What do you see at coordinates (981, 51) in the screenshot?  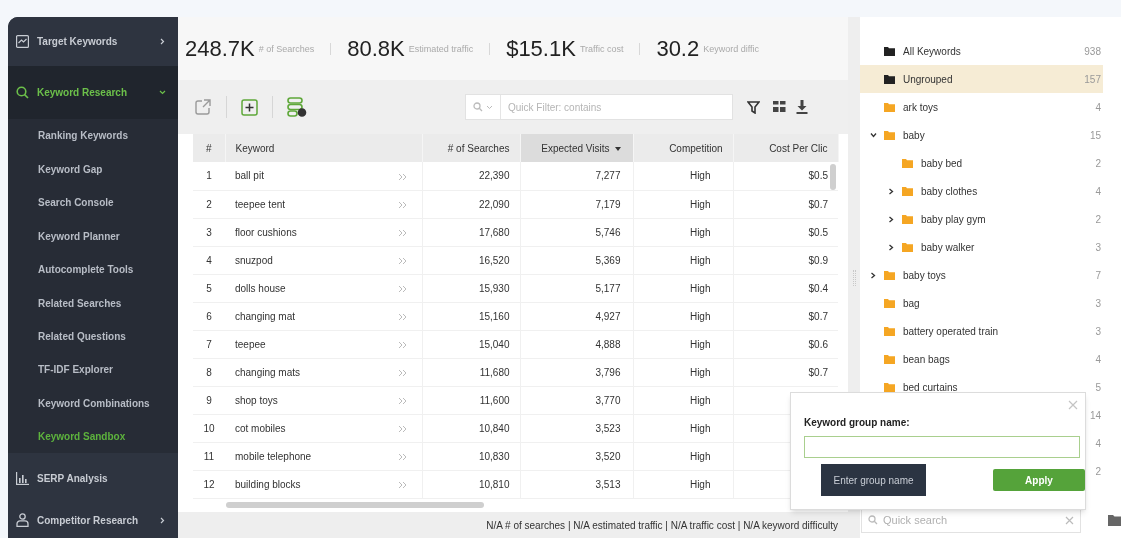 I see `tree-item: All Keywords 938` at bounding box center [981, 51].